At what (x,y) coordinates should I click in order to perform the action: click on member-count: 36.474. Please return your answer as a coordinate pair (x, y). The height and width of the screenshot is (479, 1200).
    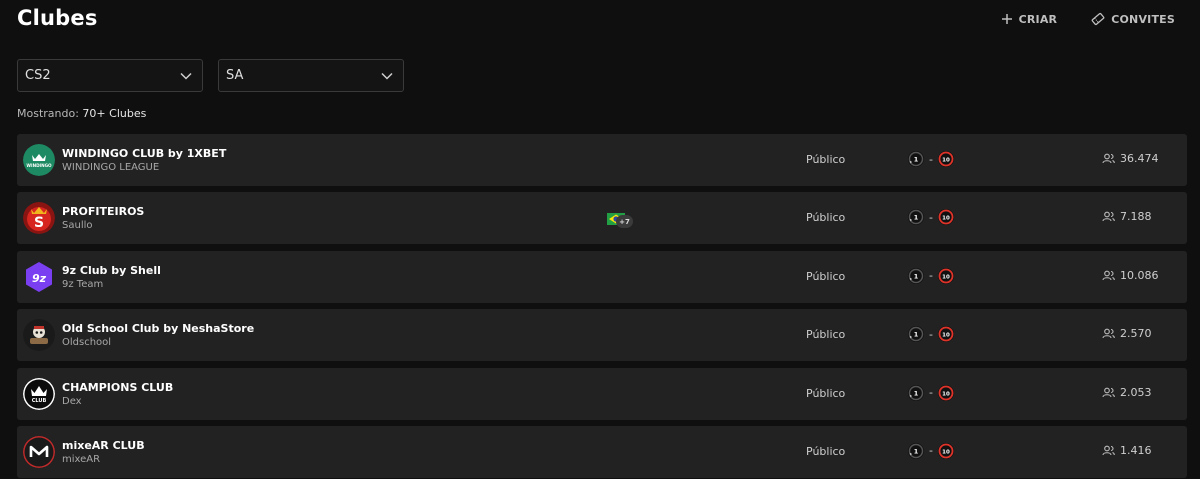
    Looking at the image, I should click on (1130, 158).